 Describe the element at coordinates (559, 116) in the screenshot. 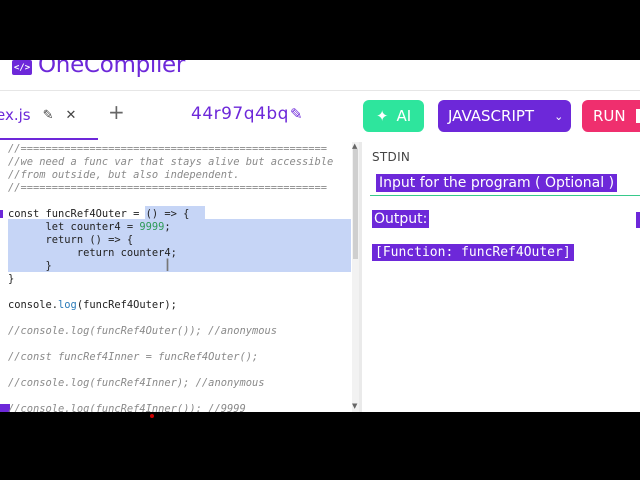

I see `chevron-down-icon: ⌄` at that location.